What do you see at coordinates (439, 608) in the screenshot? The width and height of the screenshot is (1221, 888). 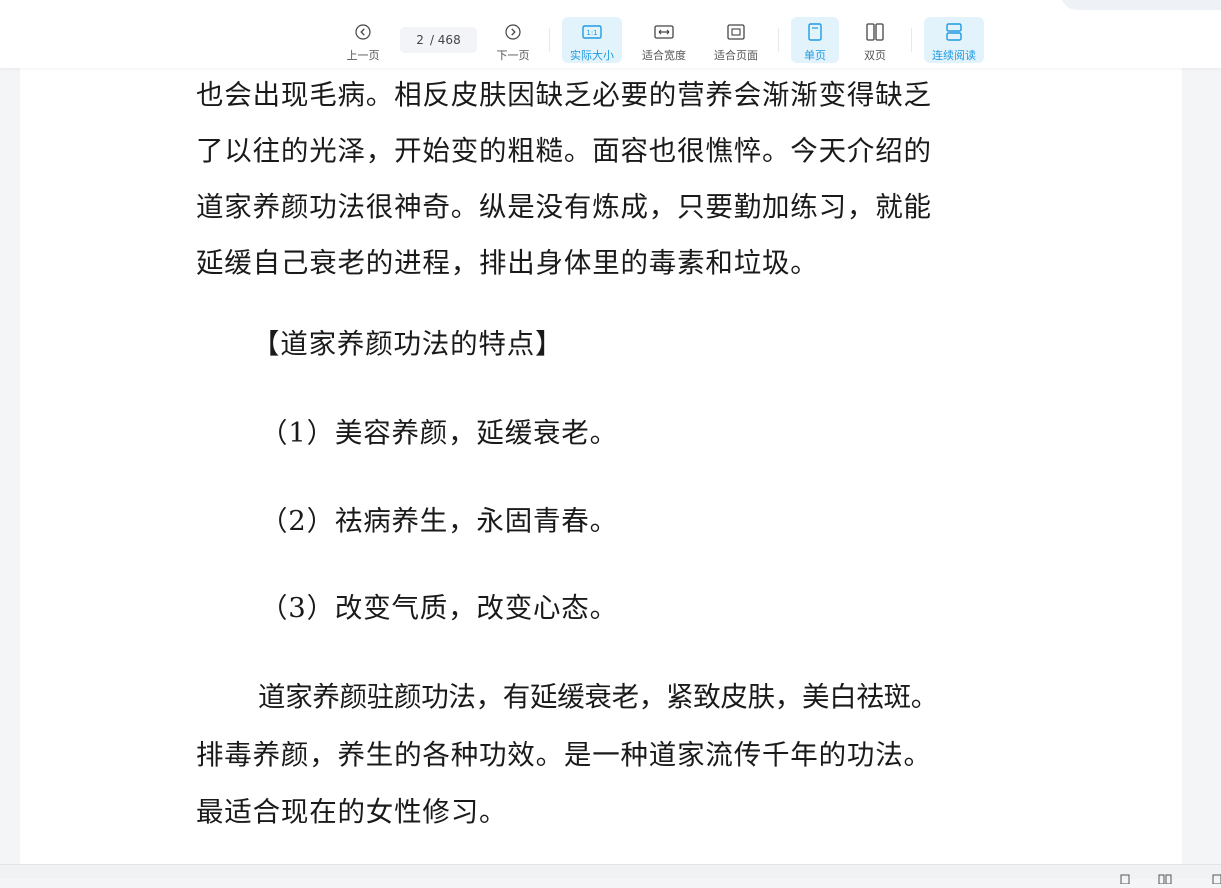 I see `list-item: （3）改变气质，改变心态。` at bounding box center [439, 608].